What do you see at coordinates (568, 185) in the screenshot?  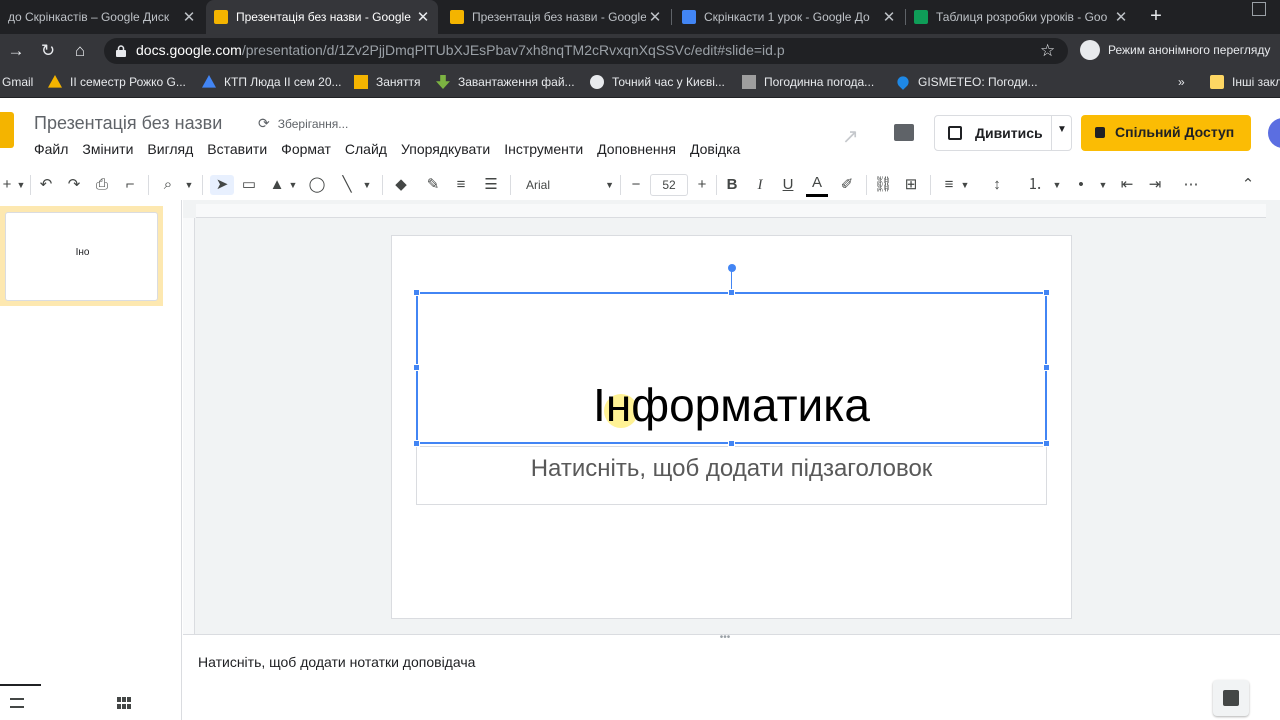 I see `font-family-select: Arial ▼` at bounding box center [568, 185].